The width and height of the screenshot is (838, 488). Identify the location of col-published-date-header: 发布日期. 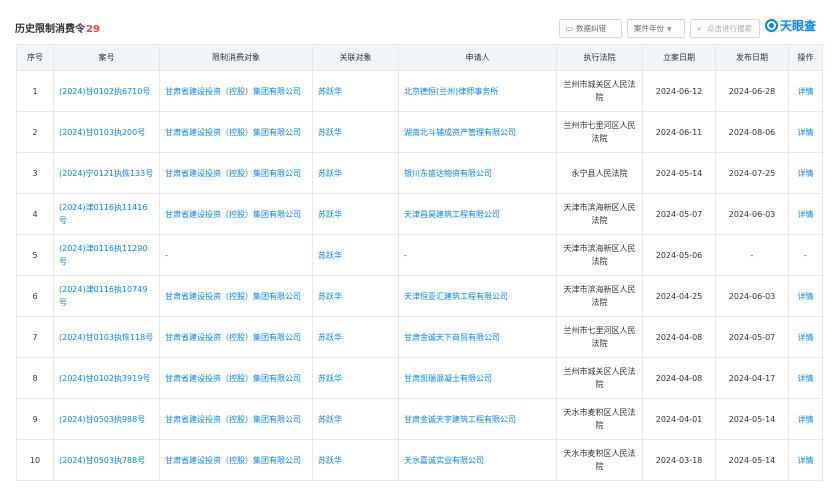
(752, 57).